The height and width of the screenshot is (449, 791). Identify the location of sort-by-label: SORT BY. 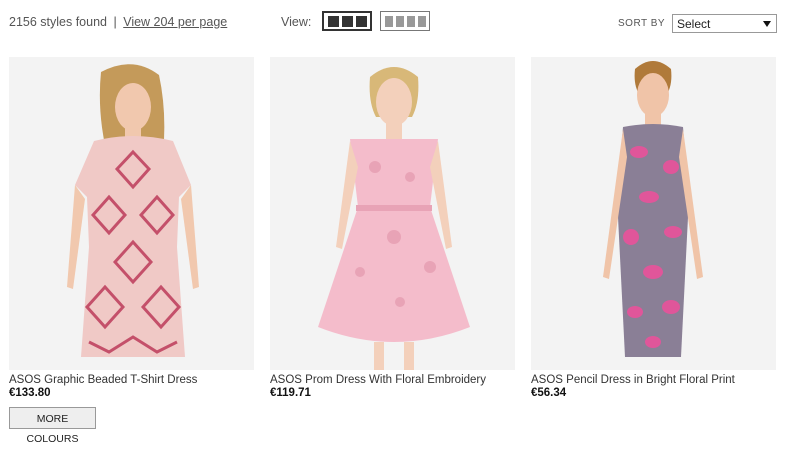
(642, 23).